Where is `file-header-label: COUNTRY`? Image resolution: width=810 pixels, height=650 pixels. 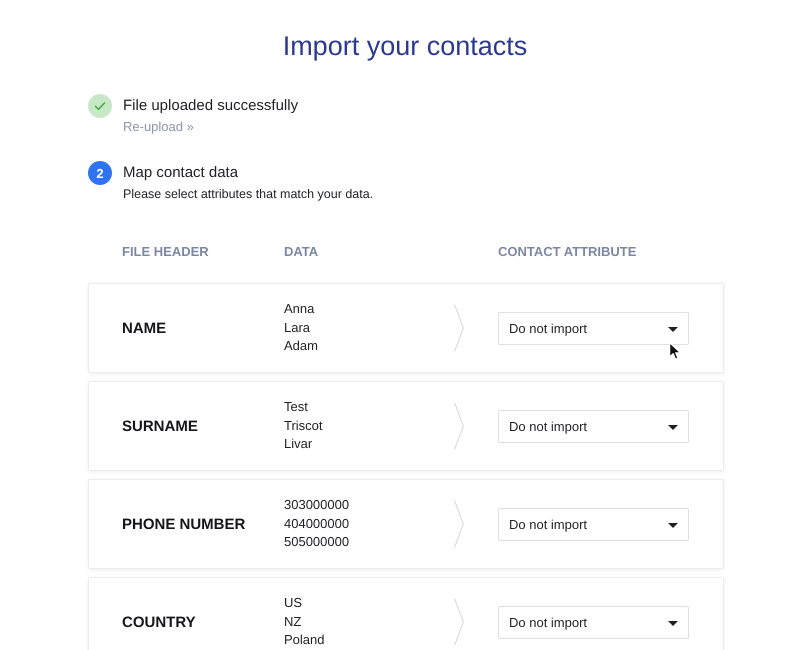
file-header-label: COUNTRY is located at coordinates (159, 622).